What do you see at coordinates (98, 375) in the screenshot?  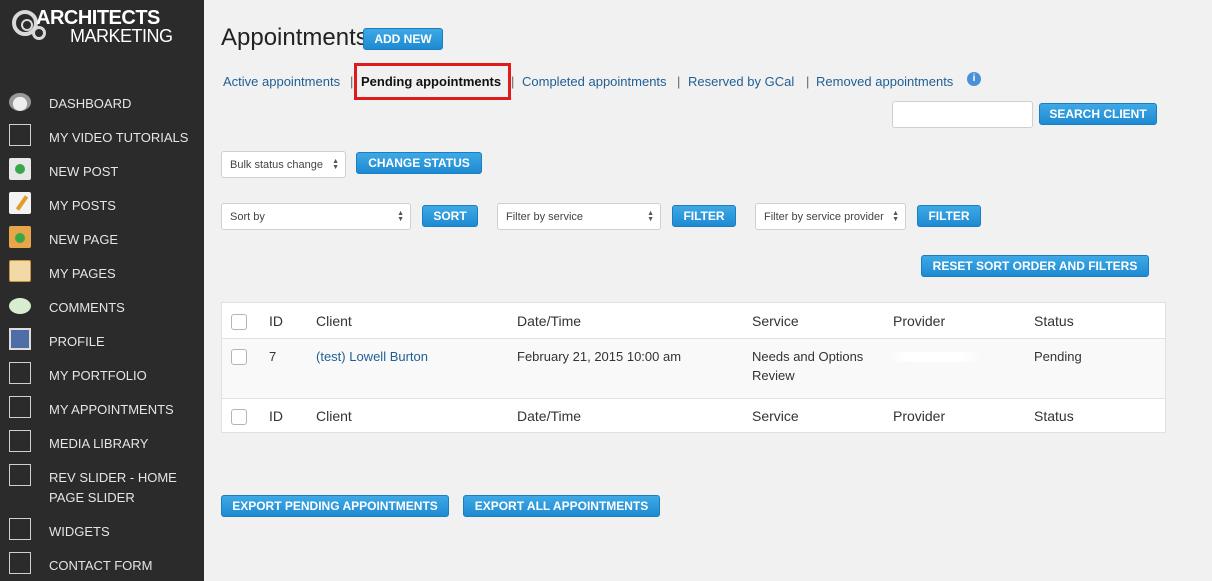 I see `sidebar-item-label: MY PORTFOLIO` at bounding box center [98, 375].